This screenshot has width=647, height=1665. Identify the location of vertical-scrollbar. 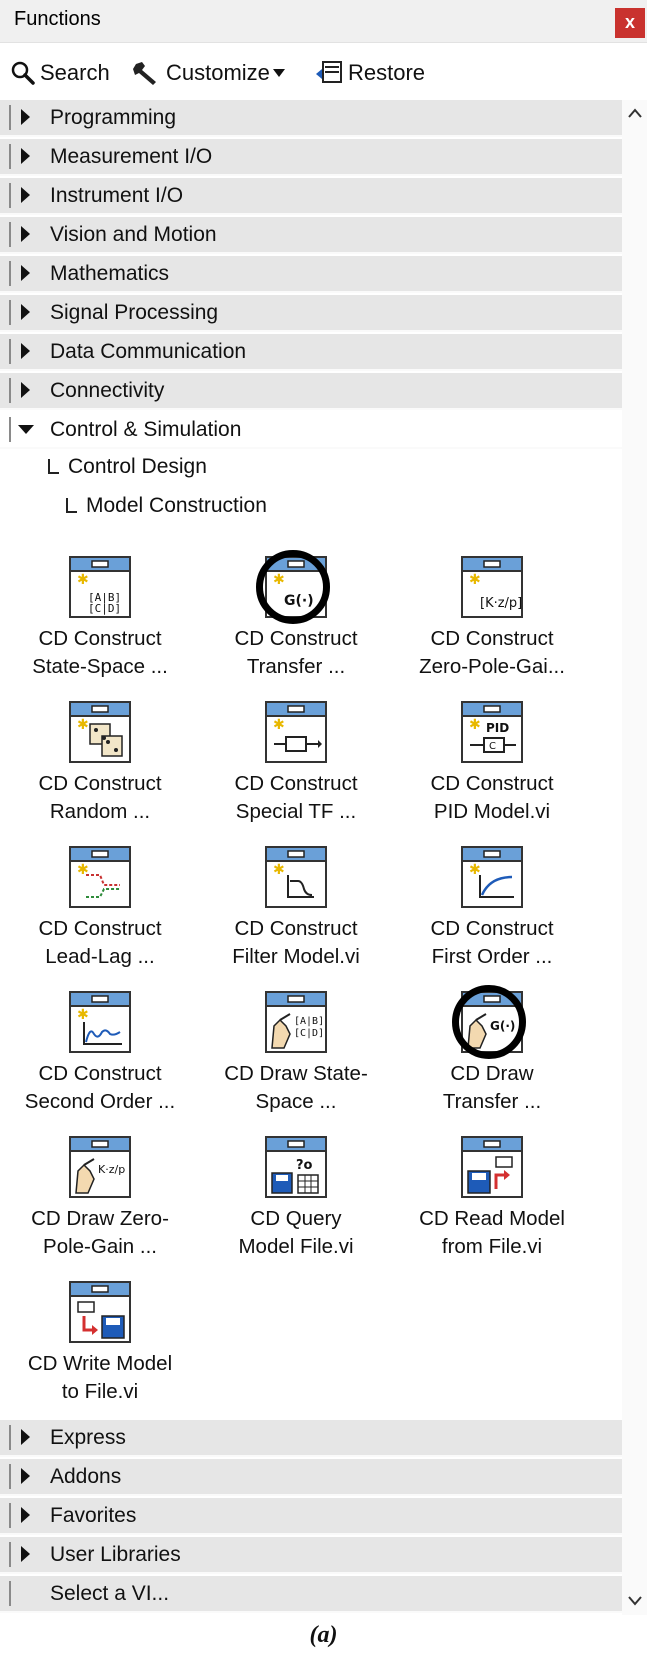
(634, 857).